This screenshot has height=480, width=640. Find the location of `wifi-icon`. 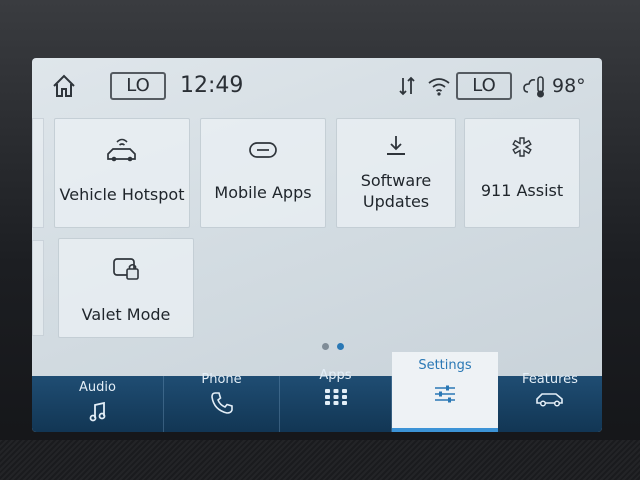

wifi-icon is located at coordinates (439, 86).